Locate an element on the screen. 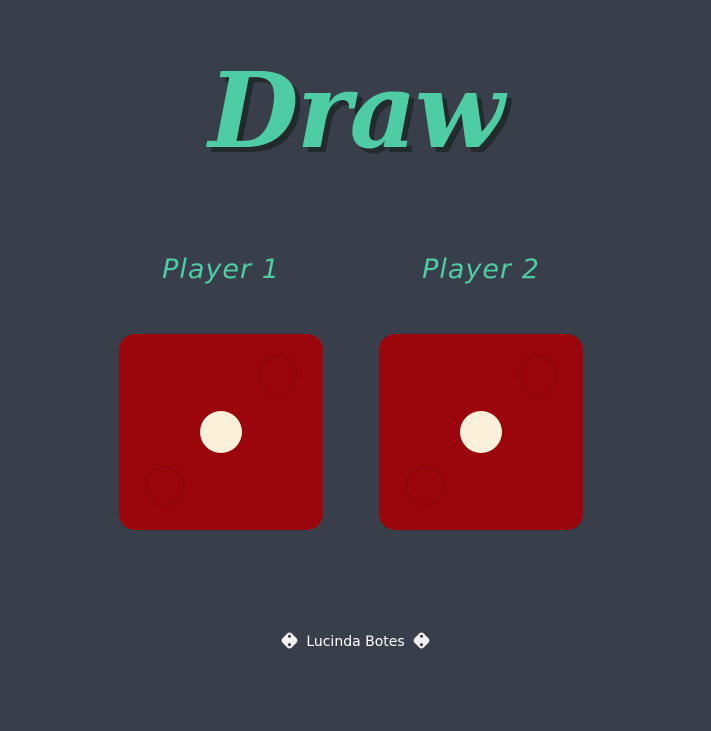 This screenshot has width=711, height=731. player-1-label: Player 1 is located at coordinates (221, 269).